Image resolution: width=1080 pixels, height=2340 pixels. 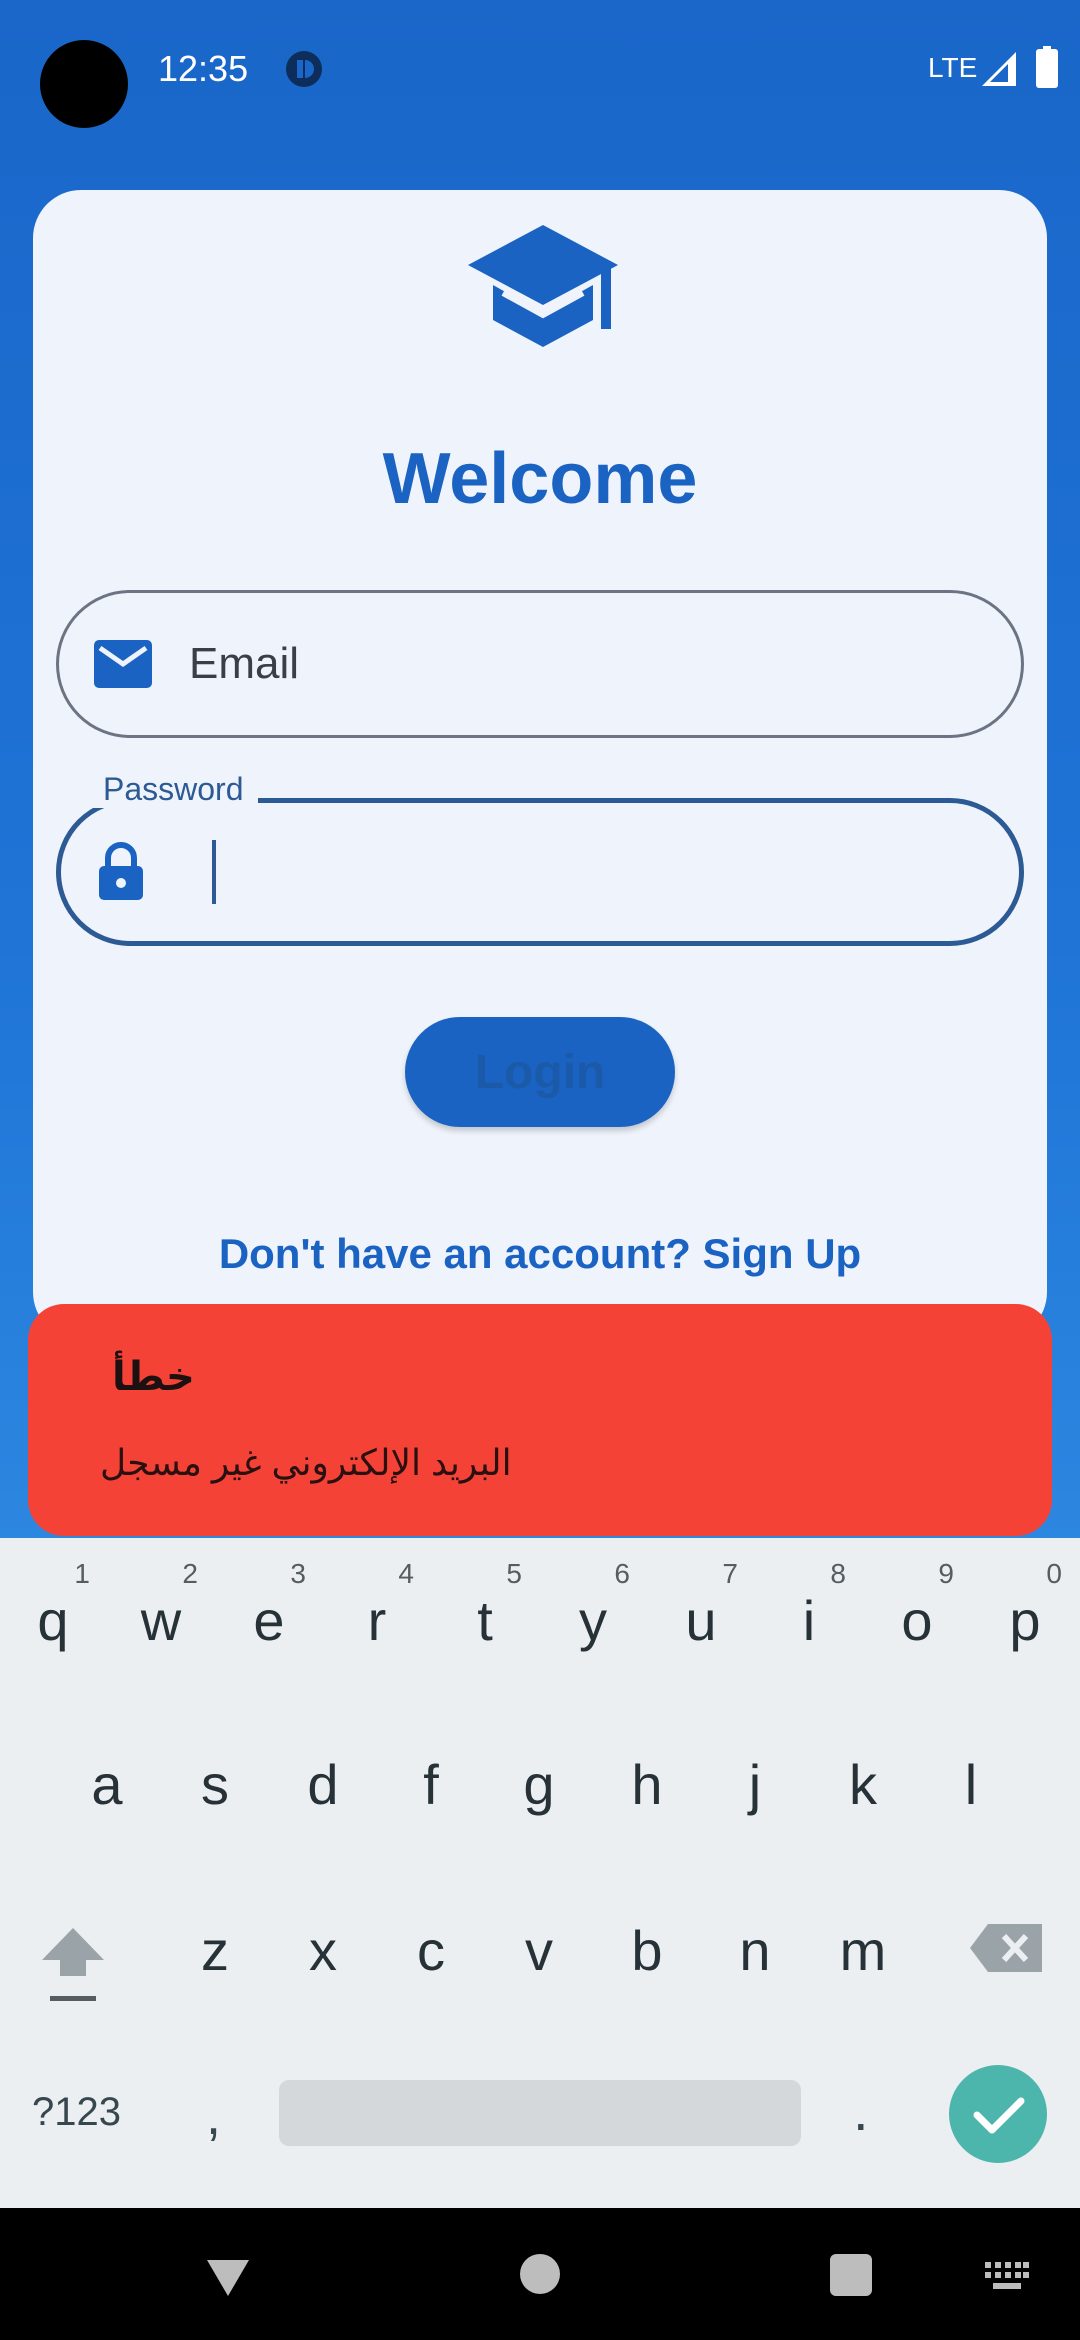 What do you see at coordinates (971, 1783) in the screenshot?
I see `key-l: l` at bounding box center [971, 1783].